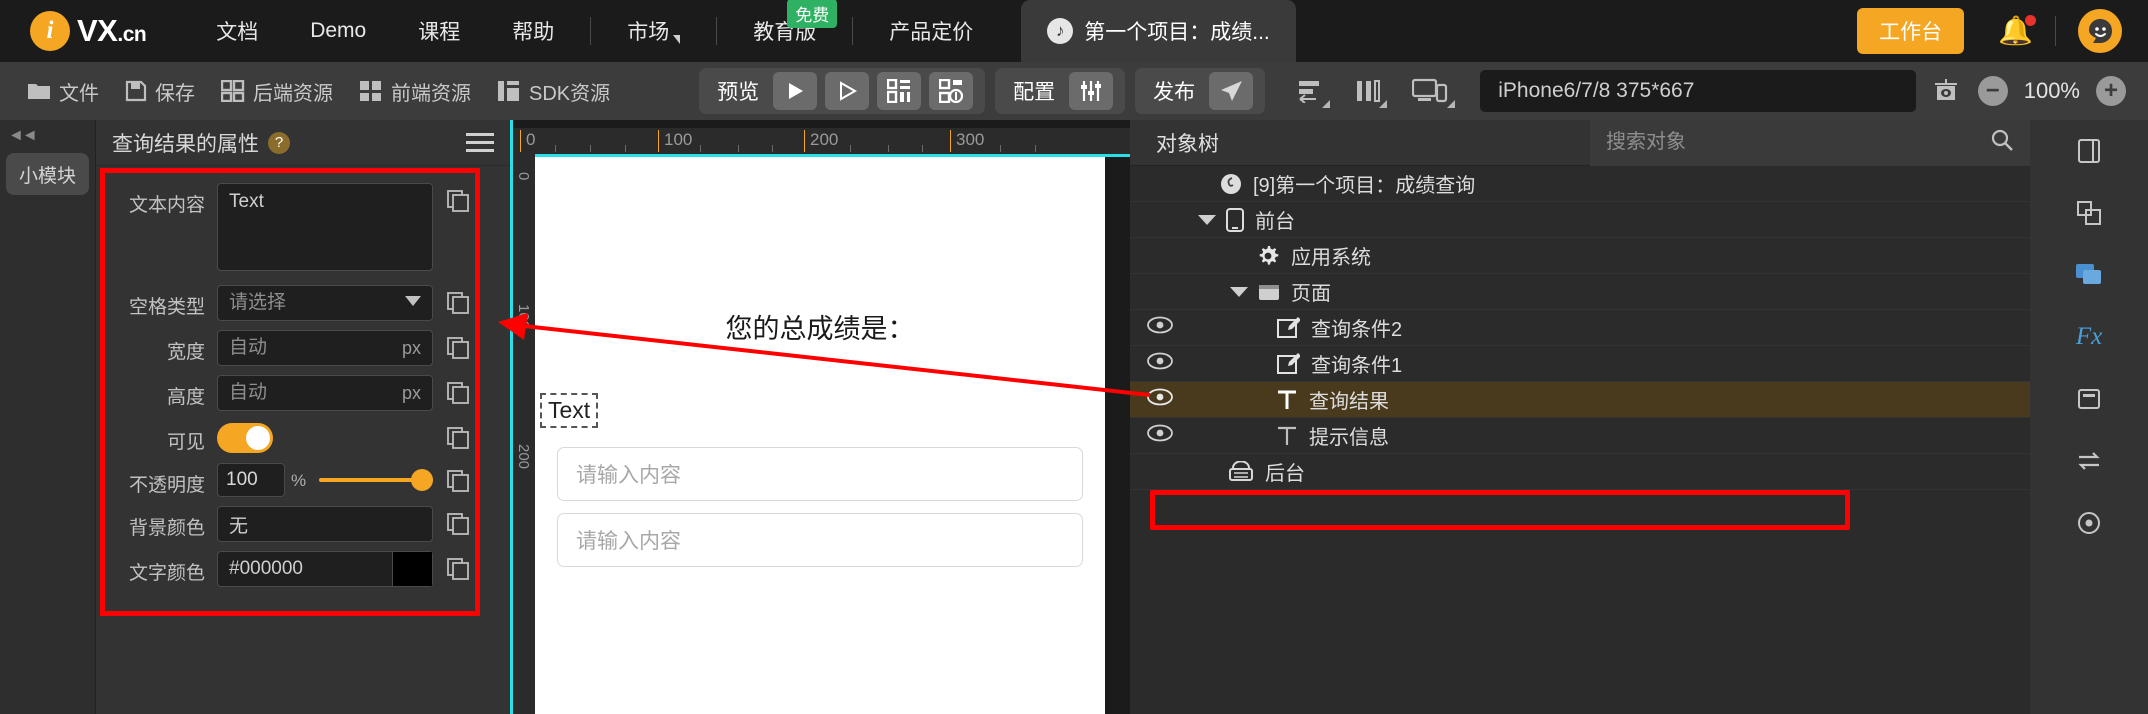 This screenshot has width=2148, height=714. What do you see at coordinates (717, 31) in the screenshot?
I see `nav-divider` at bounding box center [717, 31].